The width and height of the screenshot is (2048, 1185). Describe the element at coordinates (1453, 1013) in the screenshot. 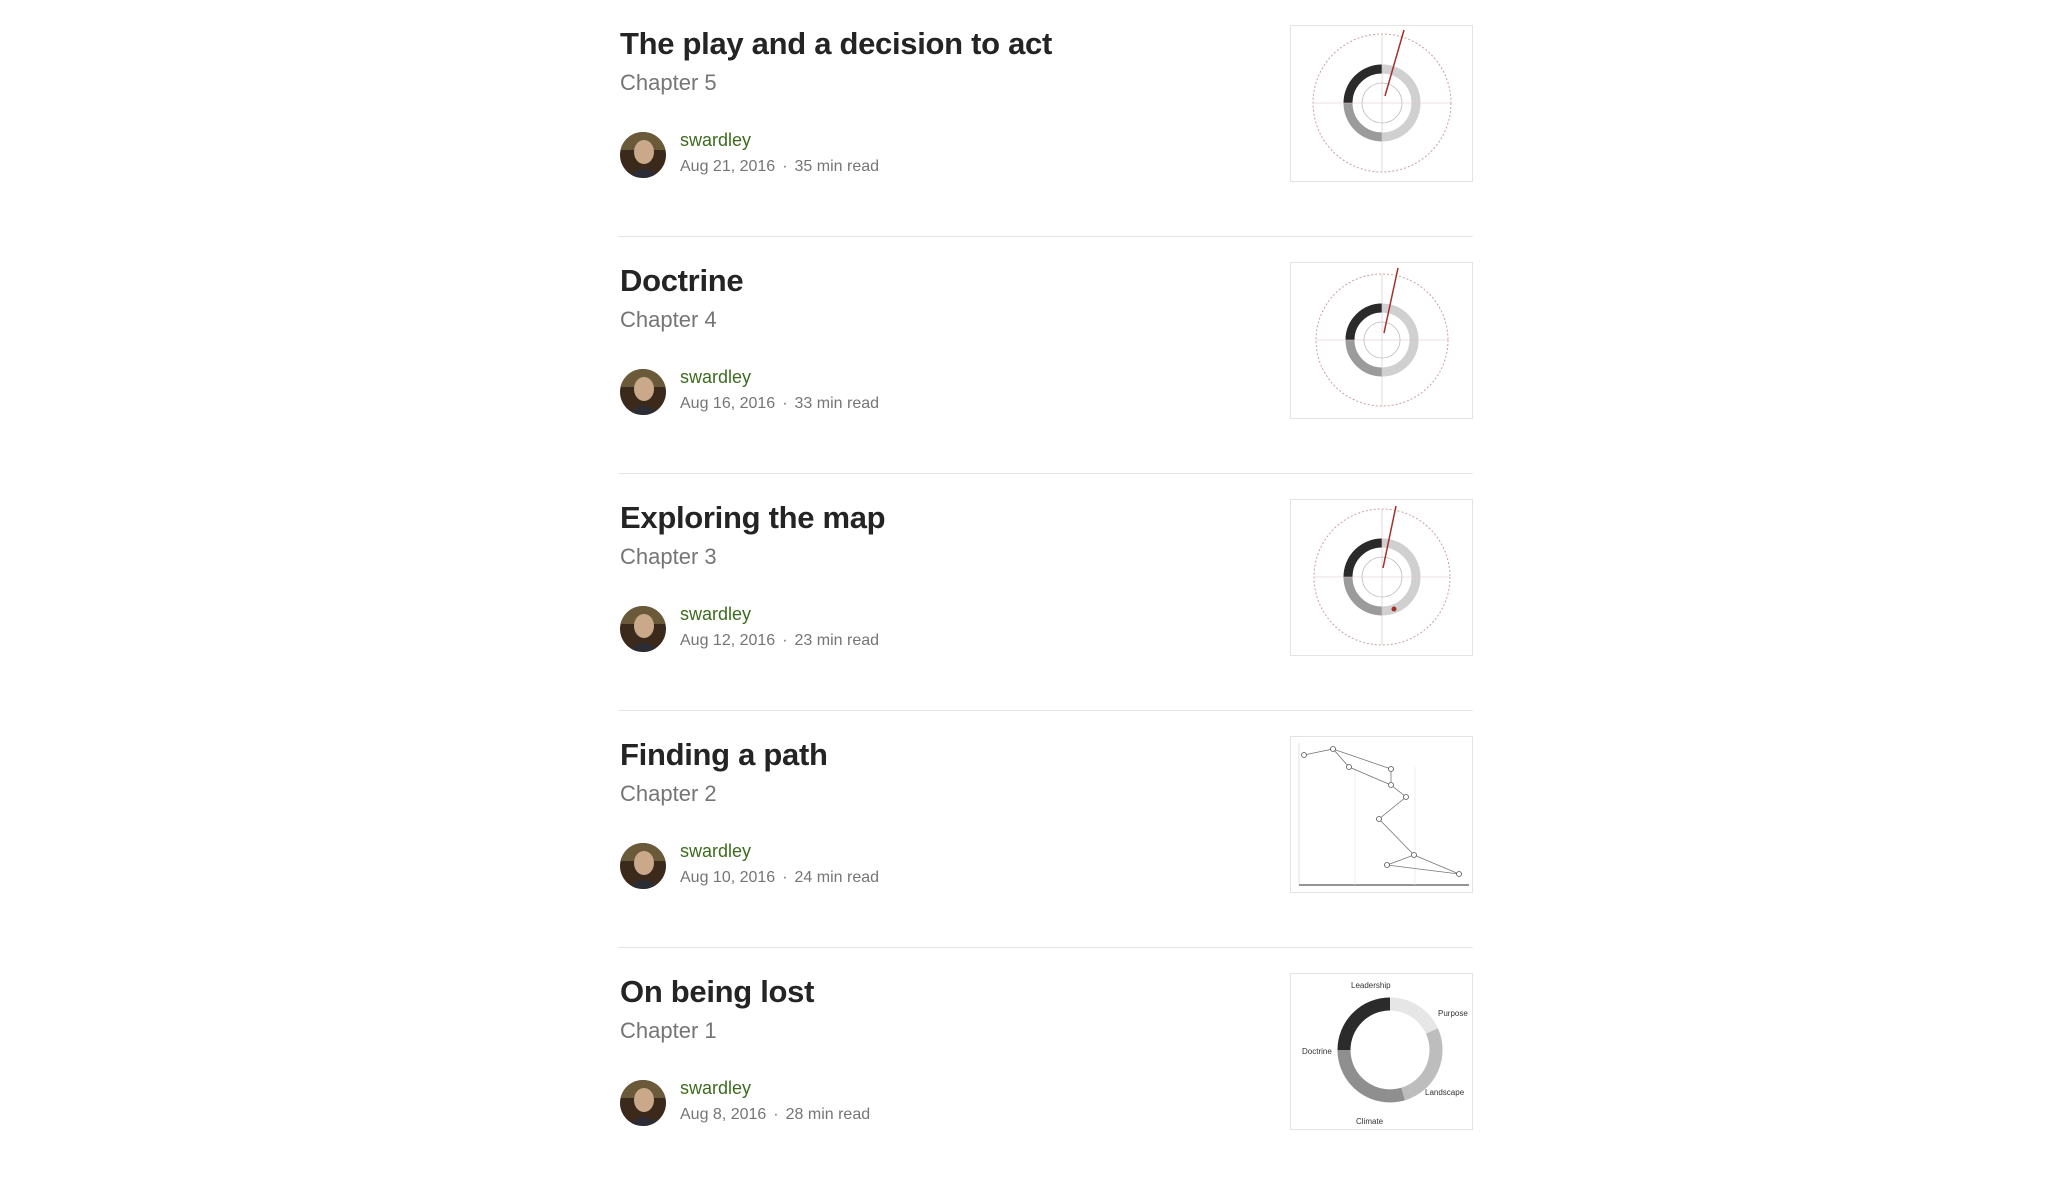

I see `diagram-label: Purpose` at that location.